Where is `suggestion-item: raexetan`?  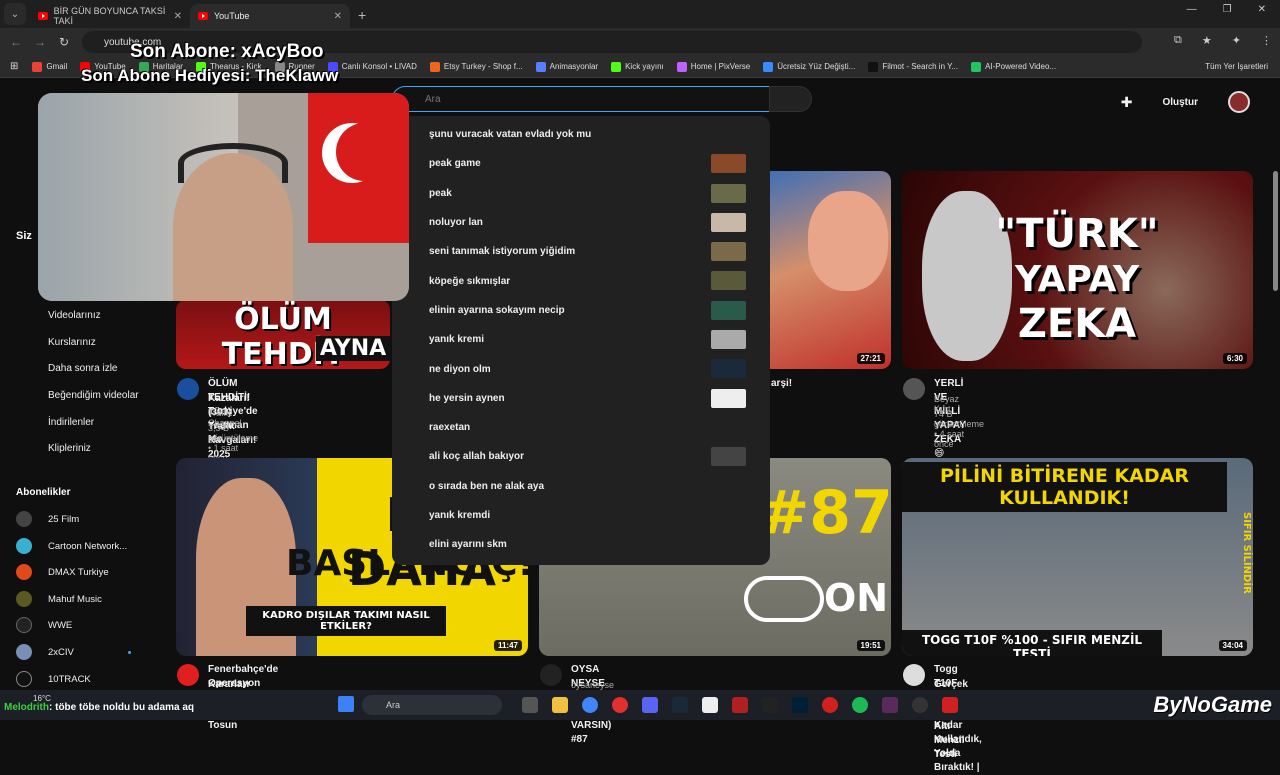
suggestion-item: raexetan is located at coordinates (581, 427).